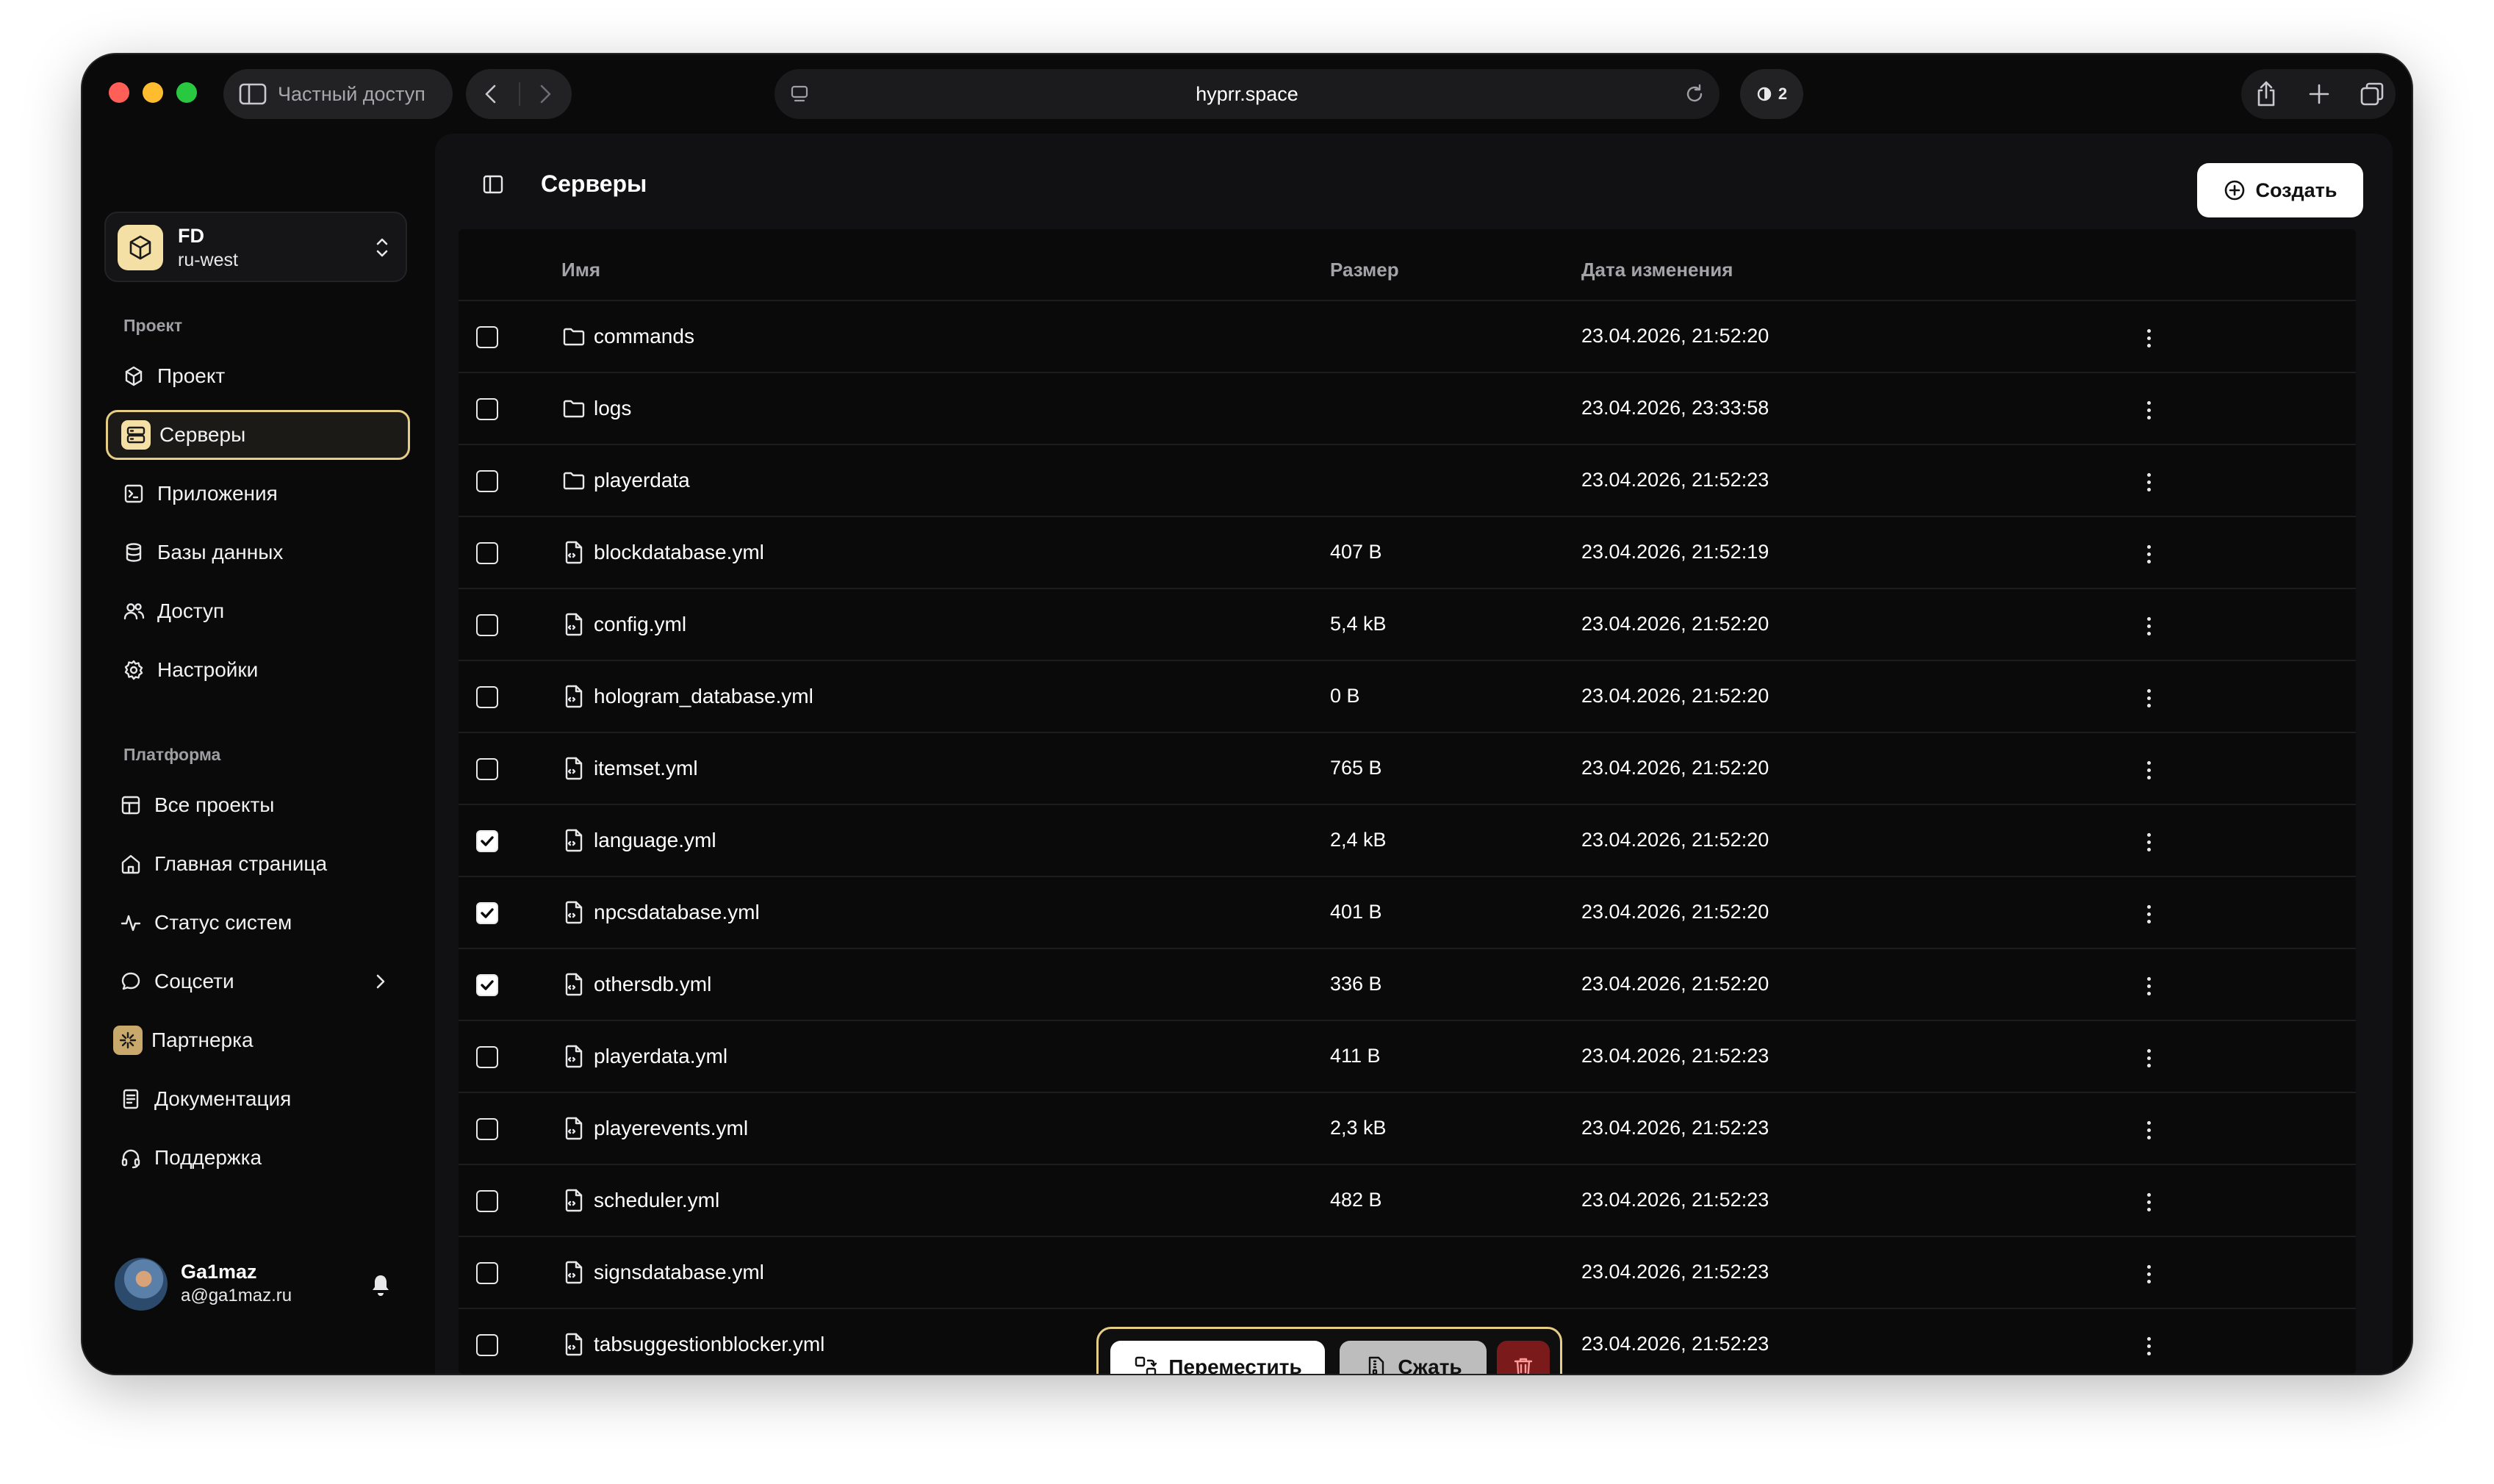 This screenshot has height=1484, width=2494. What do you see at coordinates (1247, 94) in the screenshot?
I see `address-bar: hyprr.space` at bounding box center [1247, 94].